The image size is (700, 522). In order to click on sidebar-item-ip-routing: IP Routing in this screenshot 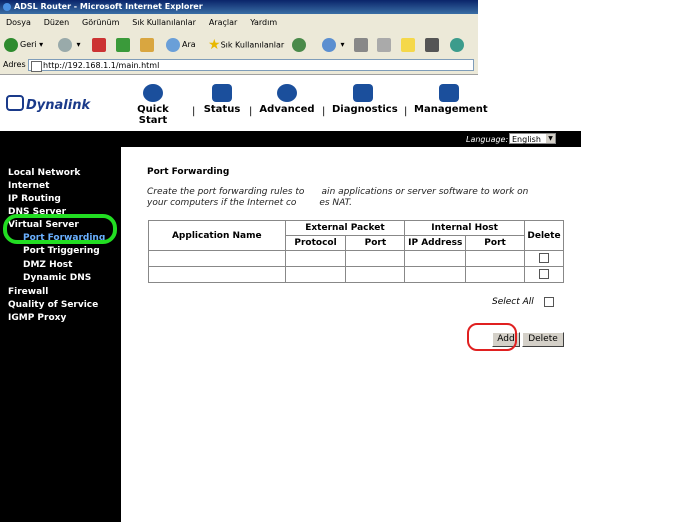, I will do `click(34, 199)`.